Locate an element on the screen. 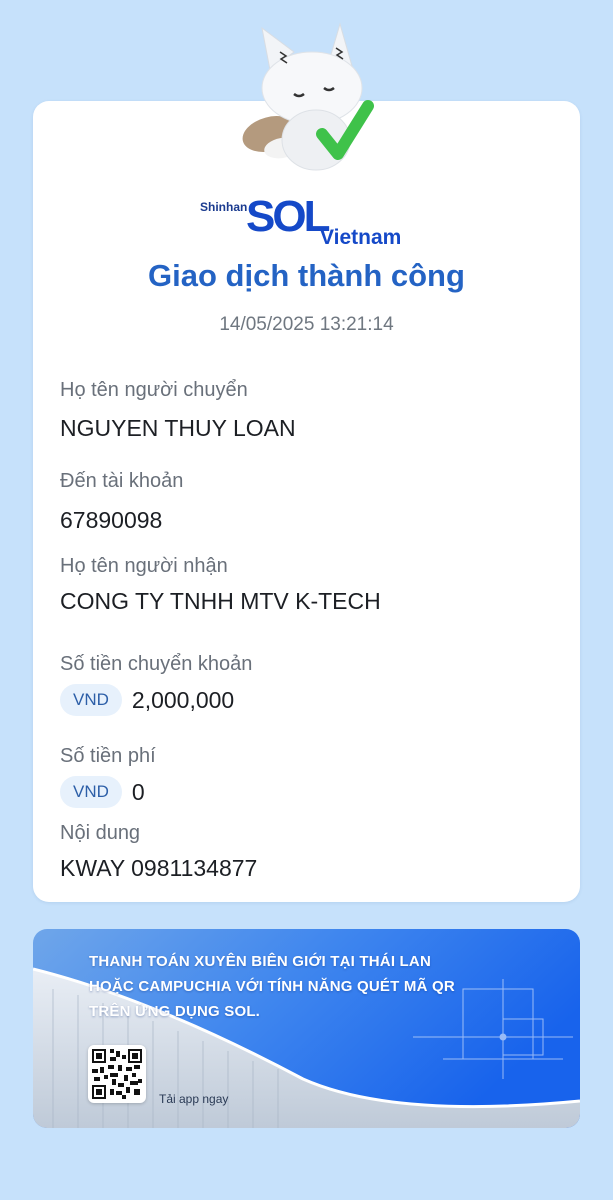 The image size is (613, 1200). amount-row: VND 2,000,000 is located at coordinates (147, 700).